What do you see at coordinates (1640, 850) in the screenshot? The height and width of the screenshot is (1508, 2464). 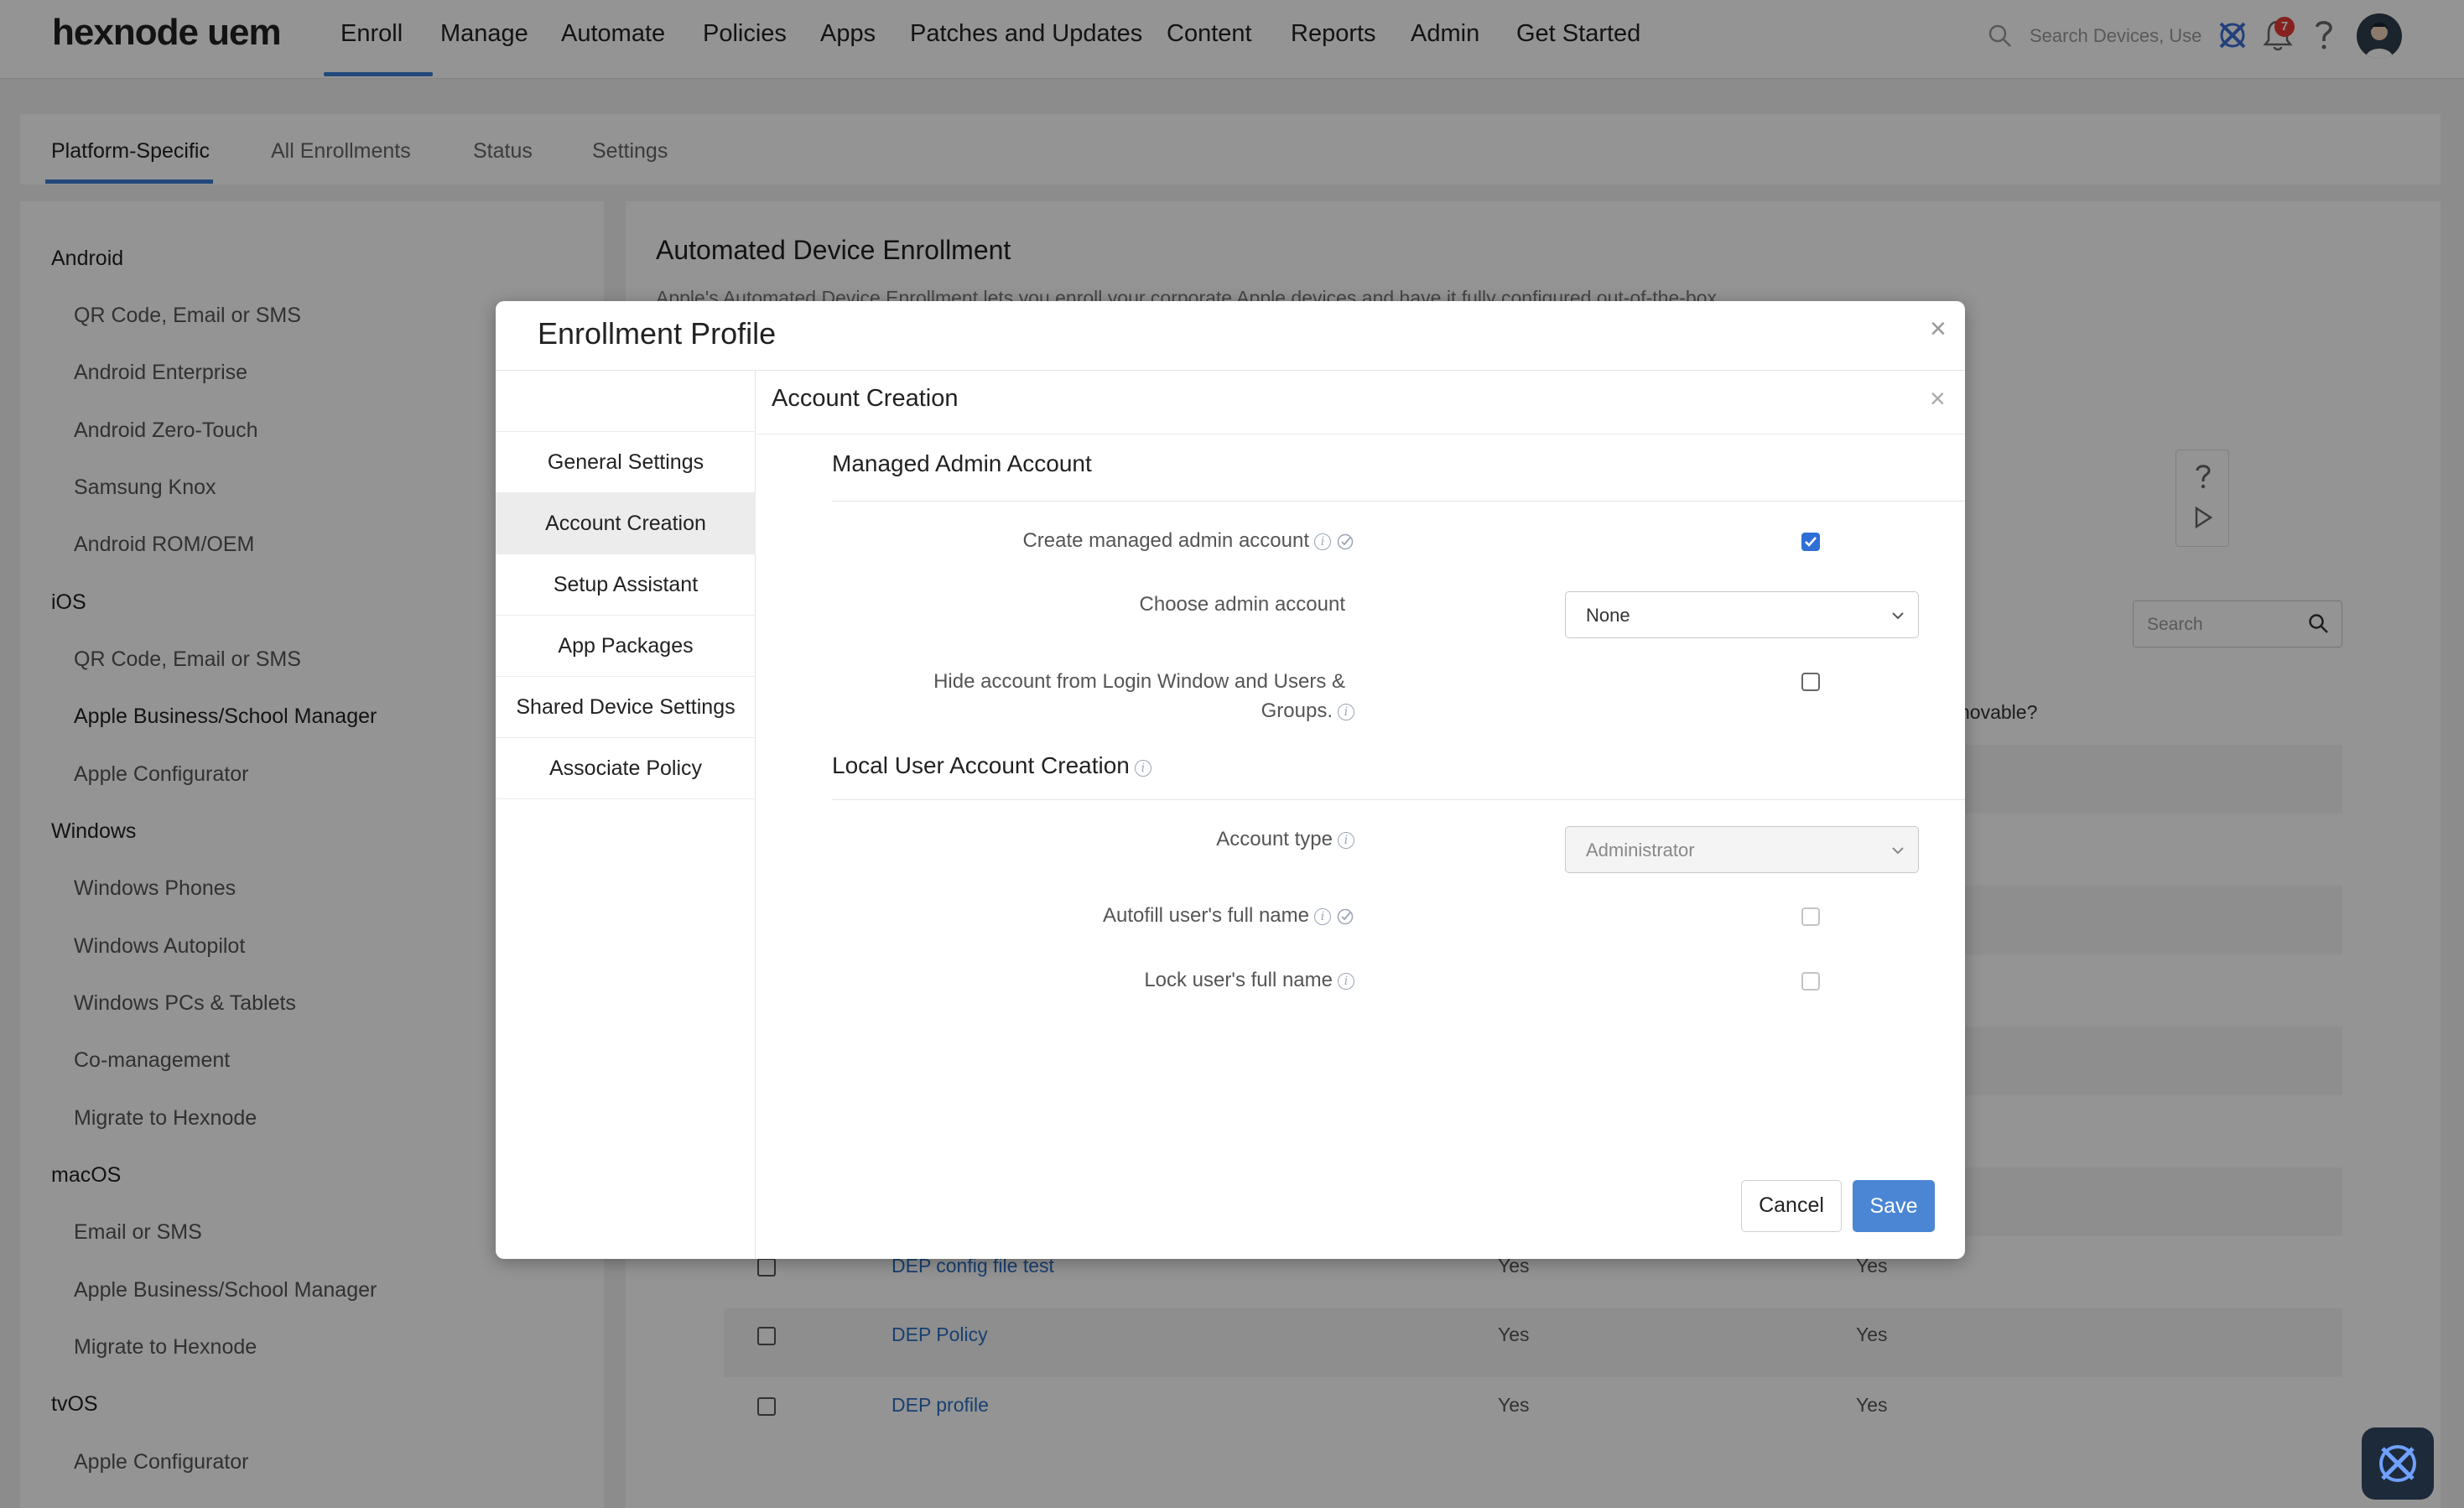 I see `account-type-value: Administrator` at bounding box center [1640, 850].